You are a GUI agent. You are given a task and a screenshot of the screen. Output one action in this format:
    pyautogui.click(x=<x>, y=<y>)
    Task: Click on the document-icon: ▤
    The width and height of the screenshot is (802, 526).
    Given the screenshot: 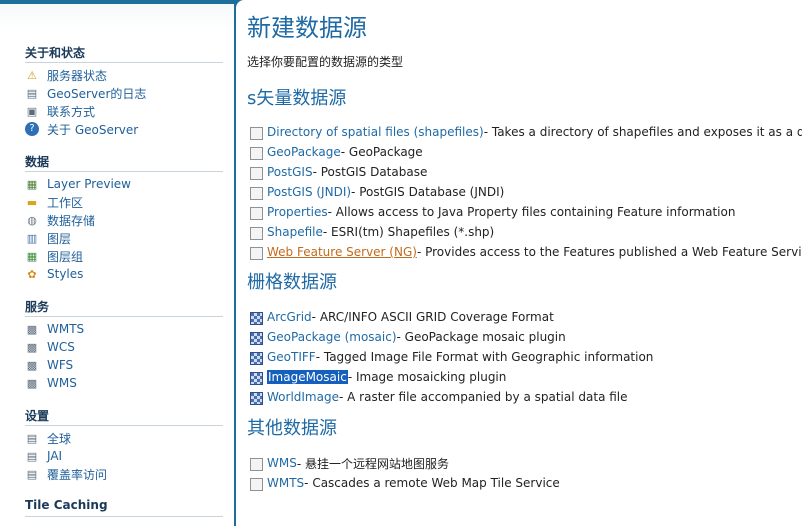 What is the action you would take?
    pyautogui.click(x=32, y=93)
    